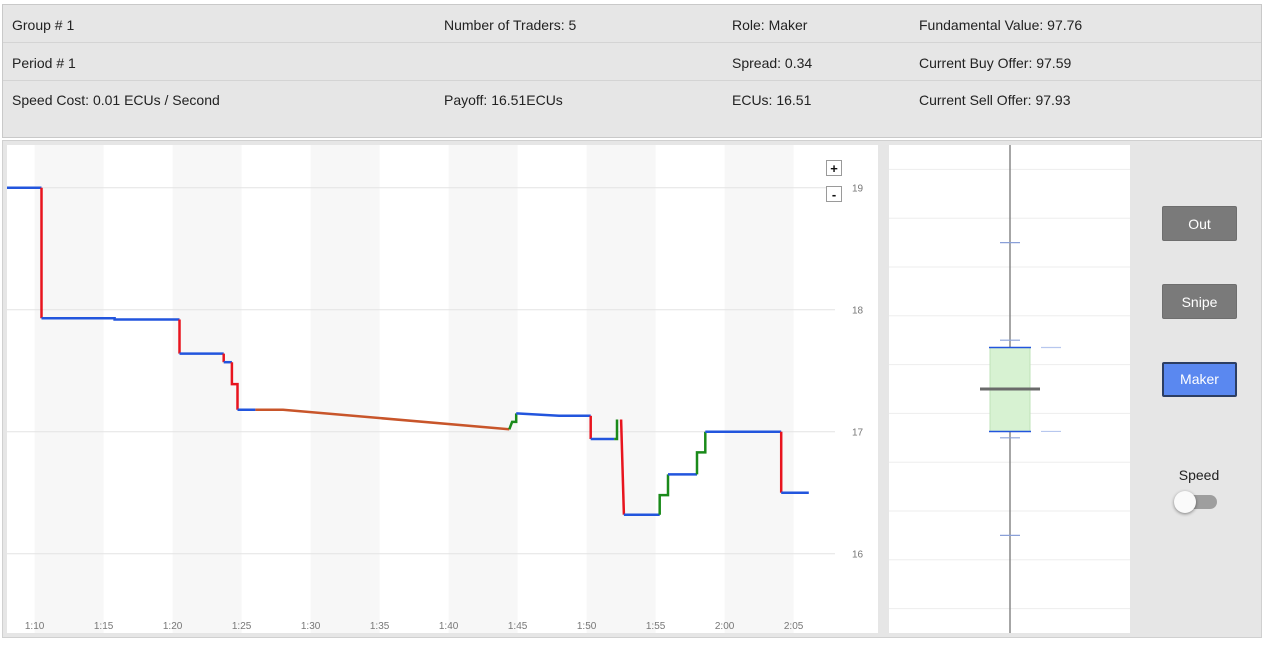 Image resolution: width=1266 pixels, height=645 pixels. I want to click on y-tick-label: 17, so click(858, 433).